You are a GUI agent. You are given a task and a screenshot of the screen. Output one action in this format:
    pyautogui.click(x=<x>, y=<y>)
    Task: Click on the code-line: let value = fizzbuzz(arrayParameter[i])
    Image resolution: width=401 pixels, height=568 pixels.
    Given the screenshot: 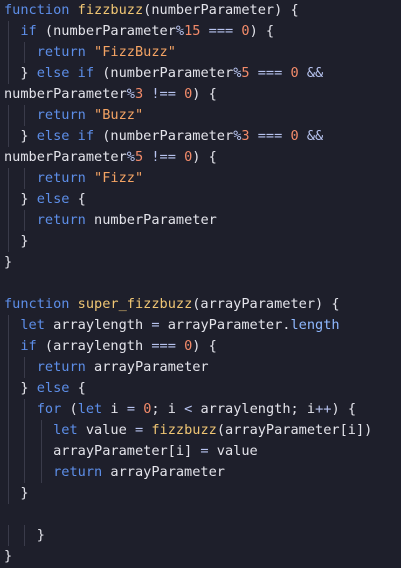 What is the action you would take?
    pyautogui.click(x=200, y=430)
    